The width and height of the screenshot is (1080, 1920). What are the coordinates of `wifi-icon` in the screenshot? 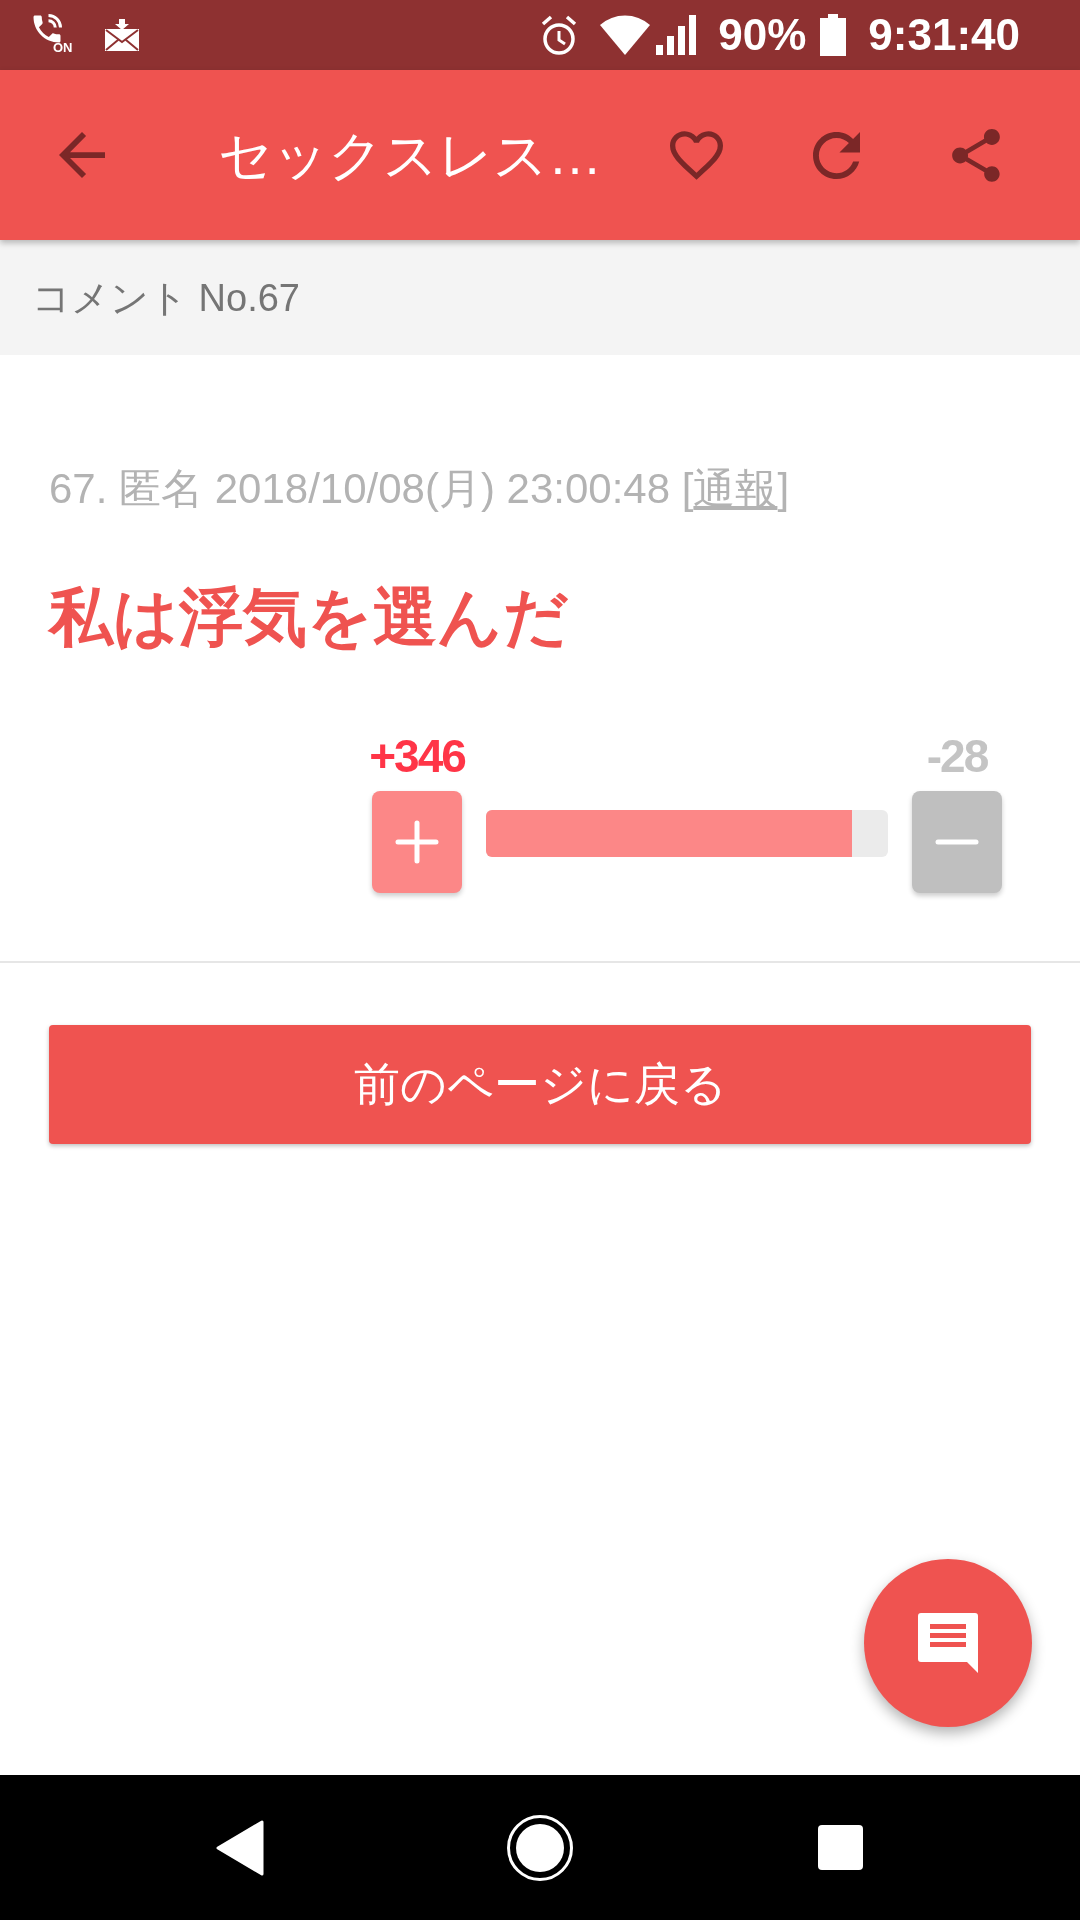 It's located at (625, 35).